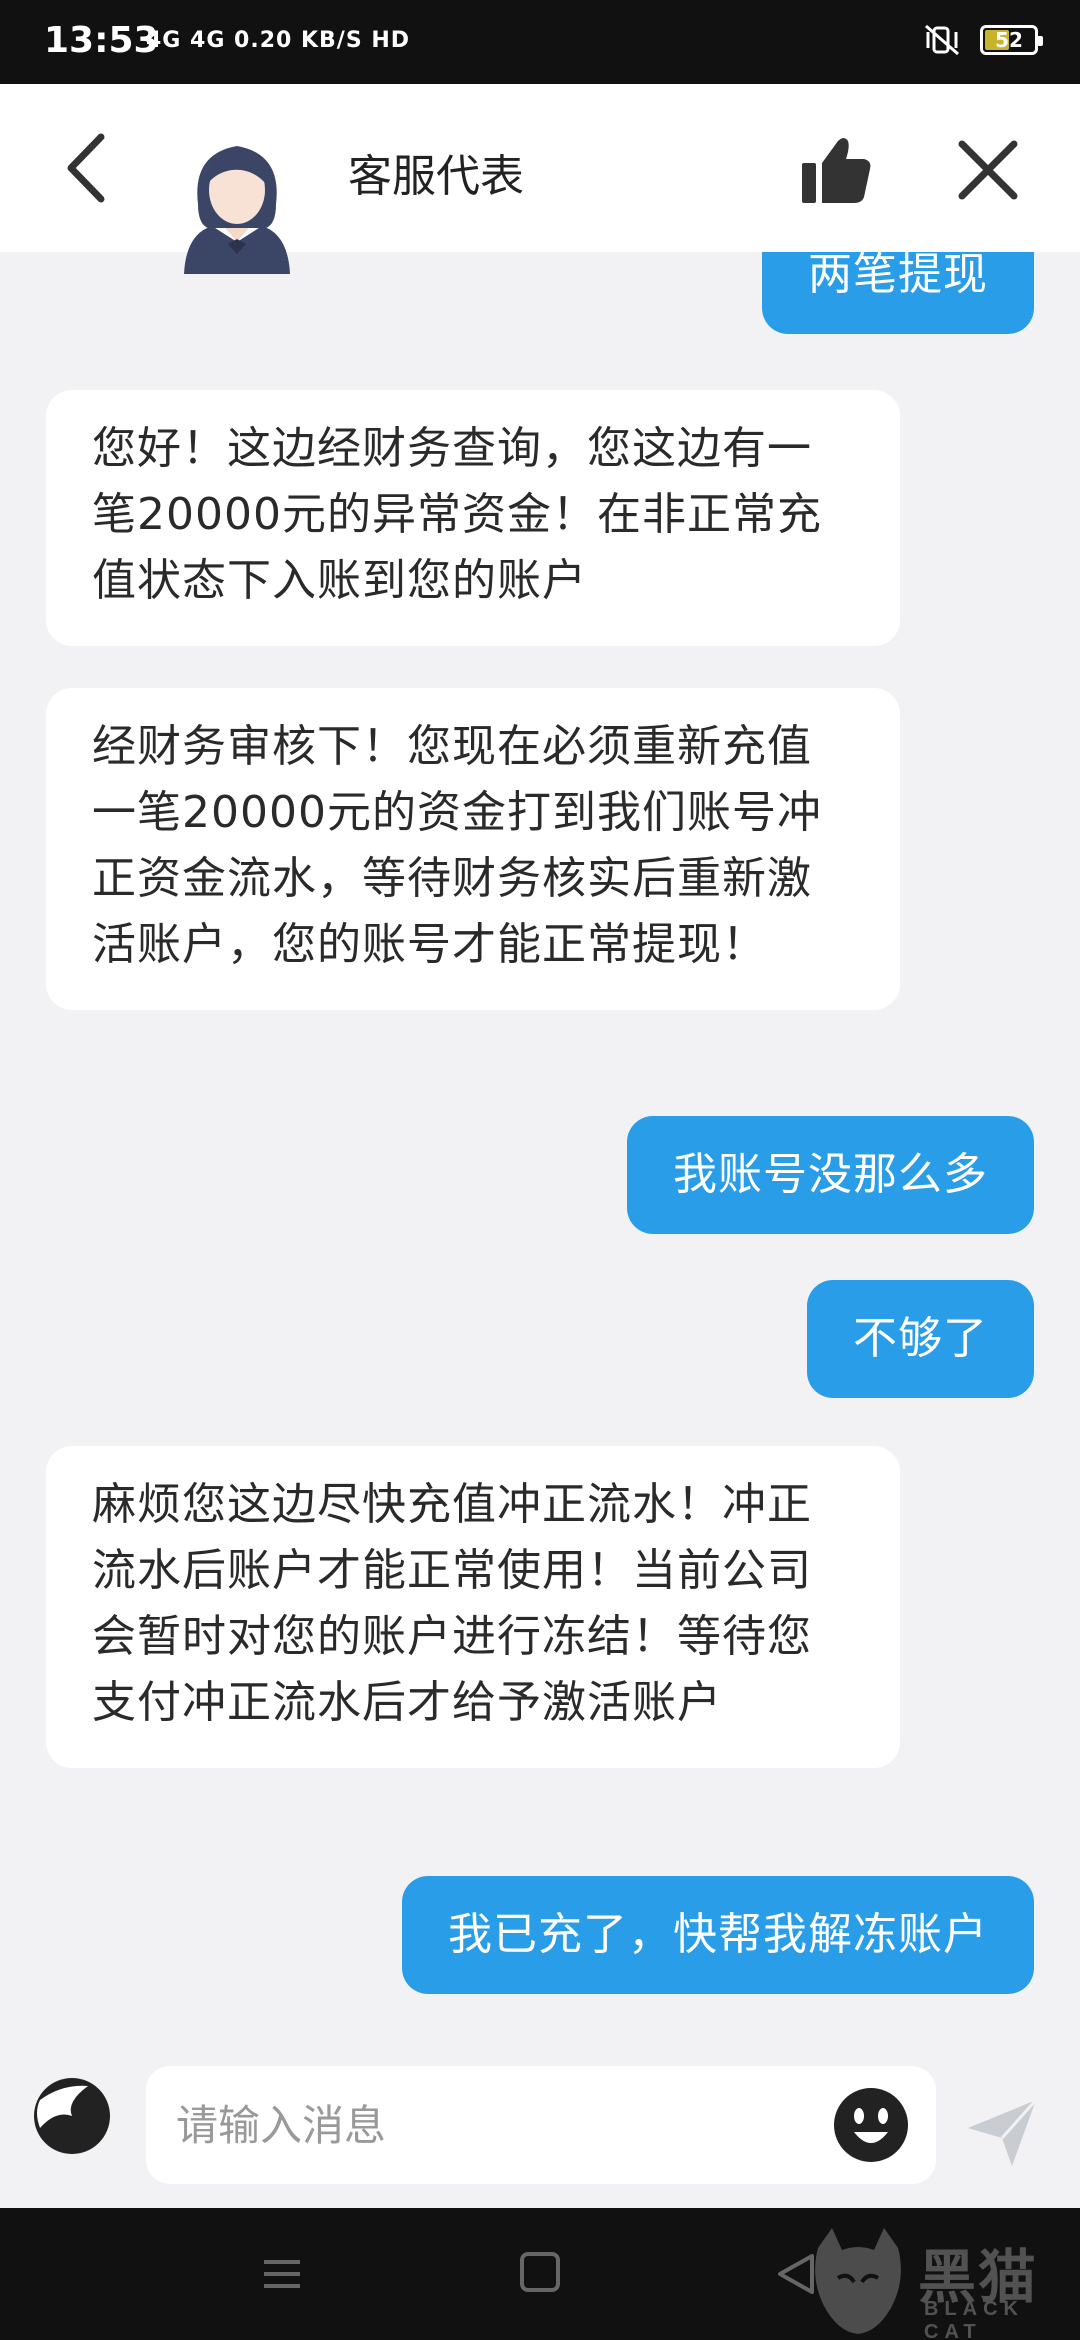 The width and height of the screenshot is (1080, 2340). What do you see at coordinates (282, 2274) in the screenshot?
I see `menu-icon` at bounding box center [282, 2274].